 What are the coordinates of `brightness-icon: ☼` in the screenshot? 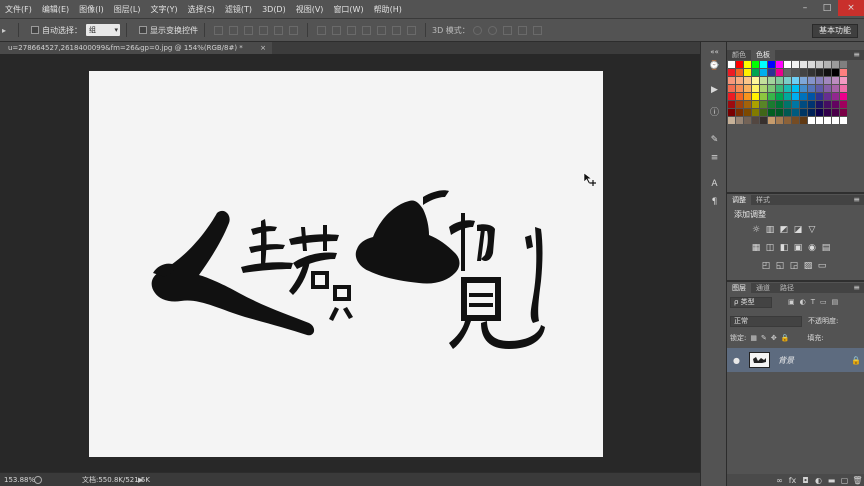 It's located at (756, 229).